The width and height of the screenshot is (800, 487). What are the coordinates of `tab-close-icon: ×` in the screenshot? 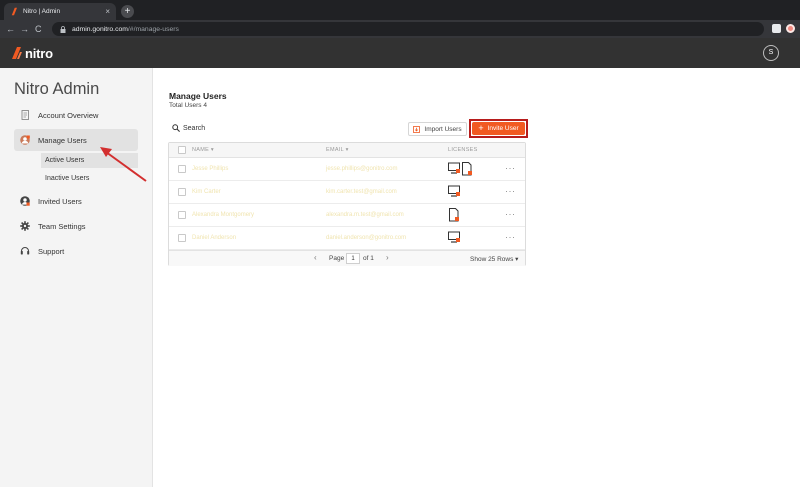 It's located at (107, 11).